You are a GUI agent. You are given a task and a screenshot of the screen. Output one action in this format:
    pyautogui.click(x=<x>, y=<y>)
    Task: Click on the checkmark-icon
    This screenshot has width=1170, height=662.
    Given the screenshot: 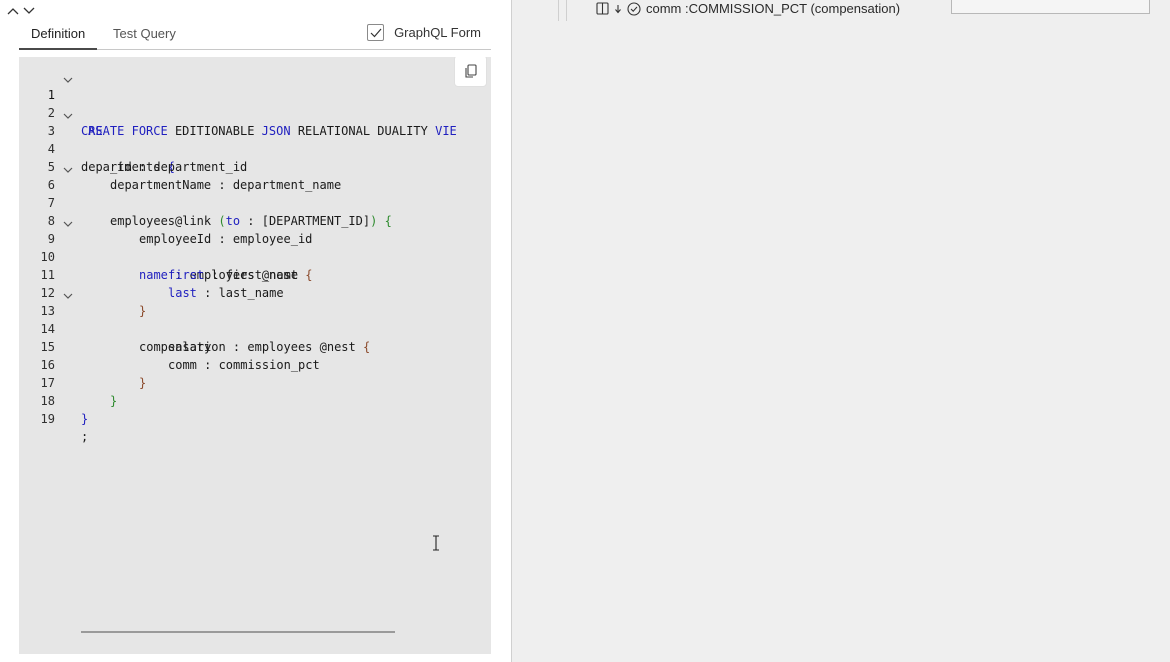 What is the action you would take?
    pyautogui.click(x=376, y=32)
    